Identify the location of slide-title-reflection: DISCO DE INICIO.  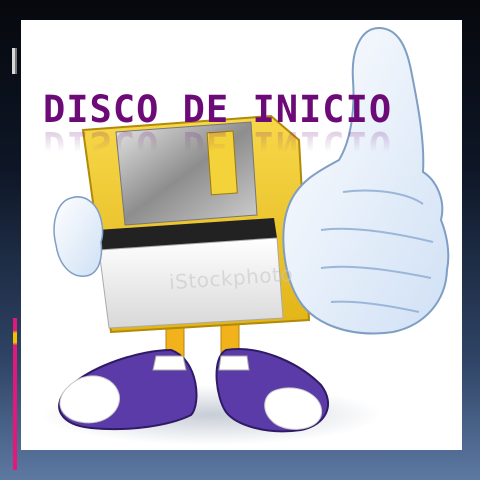
(218, 144).